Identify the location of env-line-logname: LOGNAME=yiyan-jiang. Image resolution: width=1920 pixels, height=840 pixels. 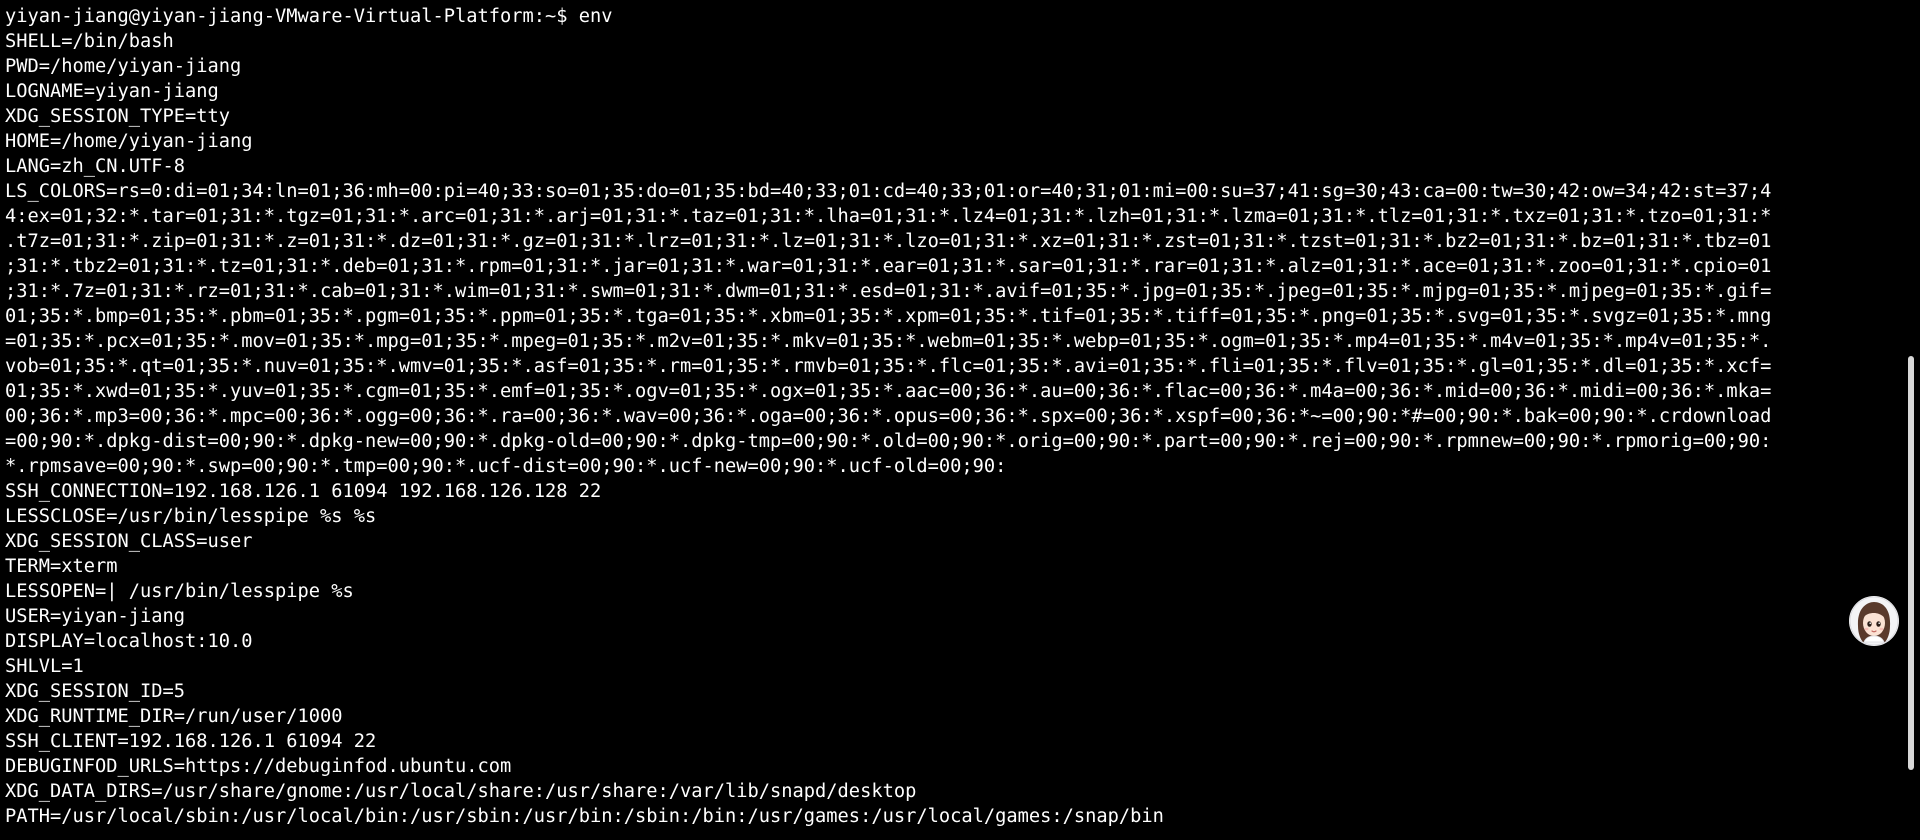
(112, 91).